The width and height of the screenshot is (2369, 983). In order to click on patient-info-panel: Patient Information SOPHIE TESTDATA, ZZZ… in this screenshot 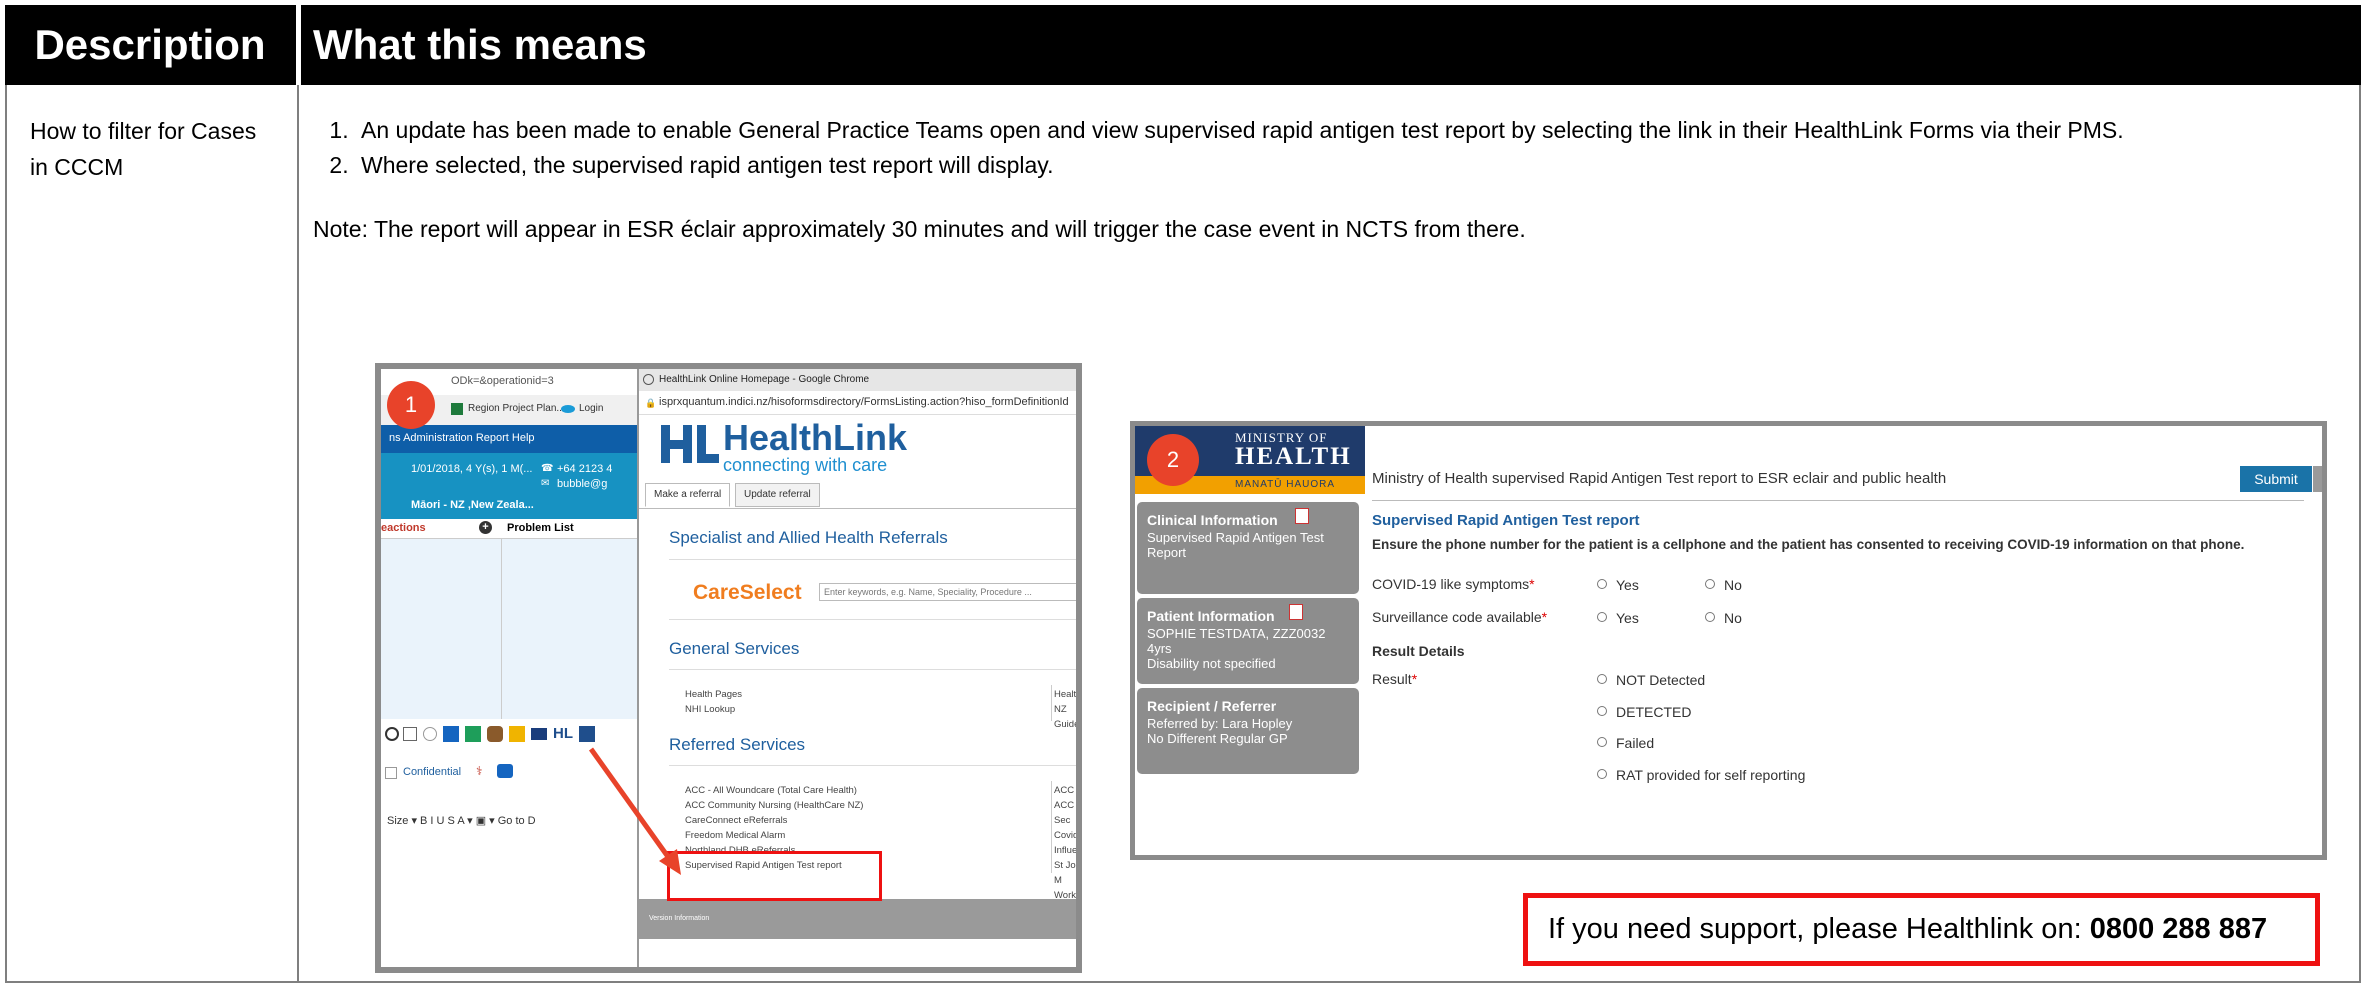, I will do `click(1248, 641)`.